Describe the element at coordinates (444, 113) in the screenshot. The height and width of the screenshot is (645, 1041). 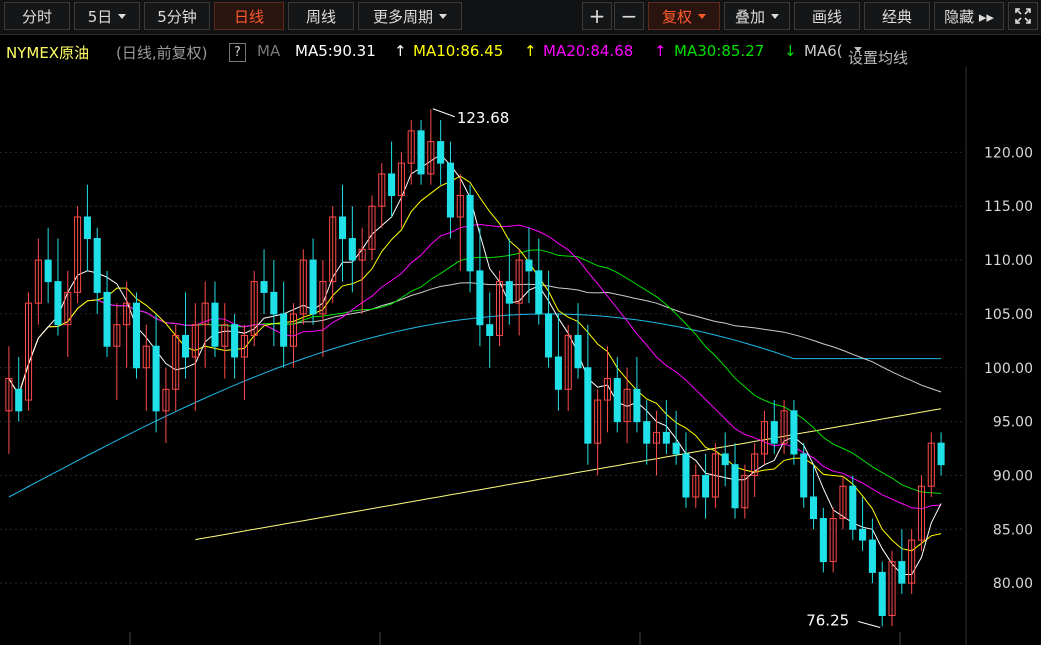
I see `high-pointer` at that location.